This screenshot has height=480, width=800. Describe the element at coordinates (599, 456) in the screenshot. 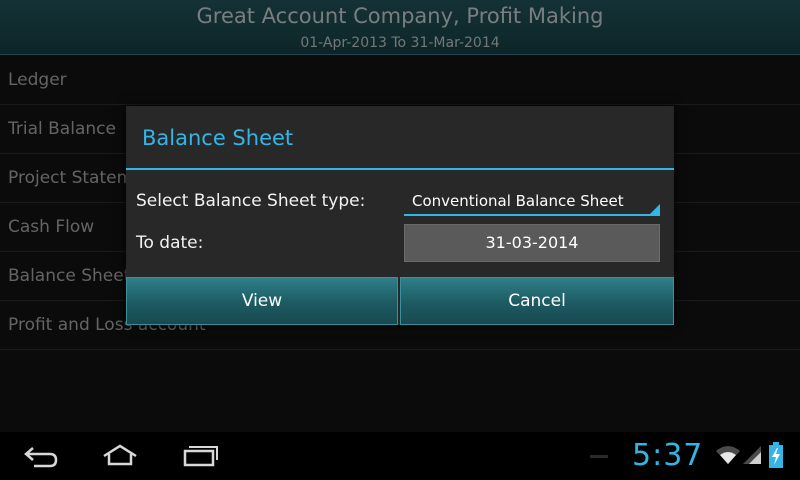

I see `notification-placeholder` at that location.